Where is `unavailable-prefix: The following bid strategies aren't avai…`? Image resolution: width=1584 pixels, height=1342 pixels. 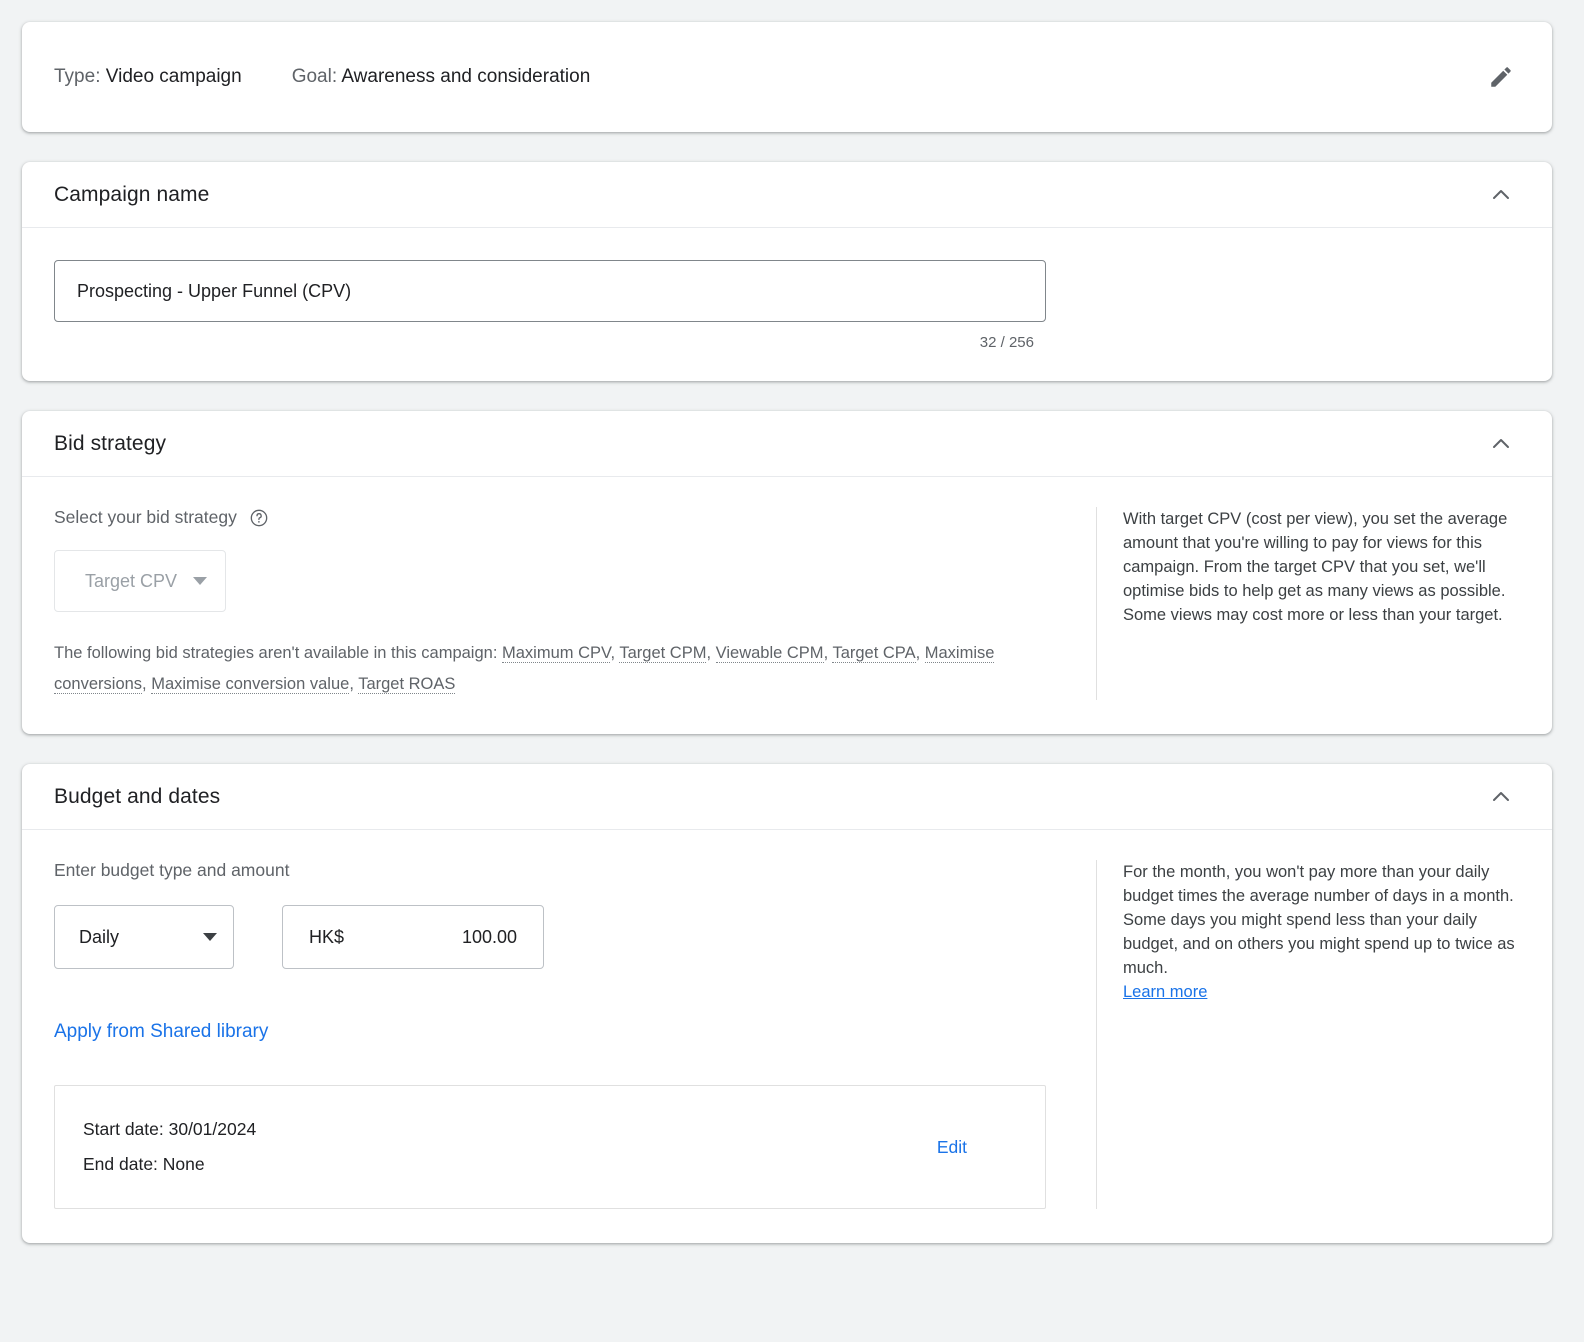
unavailable-prefix: The following bid strategies aren't avai… is located at coordinates (278, 653).